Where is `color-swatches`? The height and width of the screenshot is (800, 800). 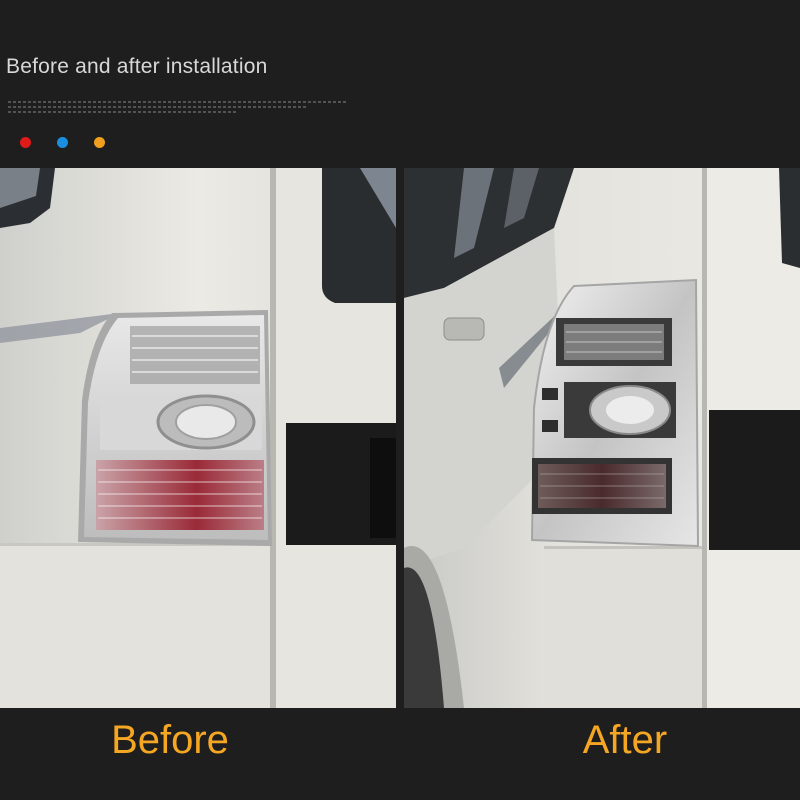 color-swatches is located at coordinates (62, 142).